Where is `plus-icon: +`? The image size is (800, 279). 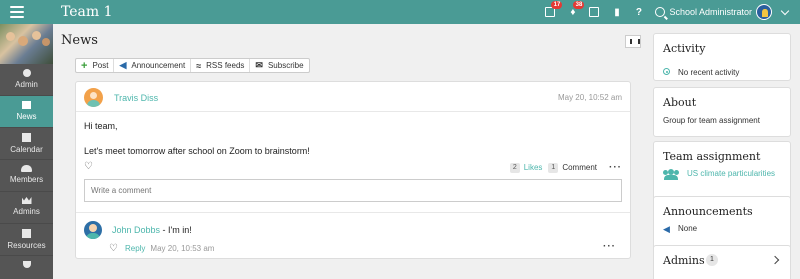
plus-icon: + is located at coordinates (84, 65).